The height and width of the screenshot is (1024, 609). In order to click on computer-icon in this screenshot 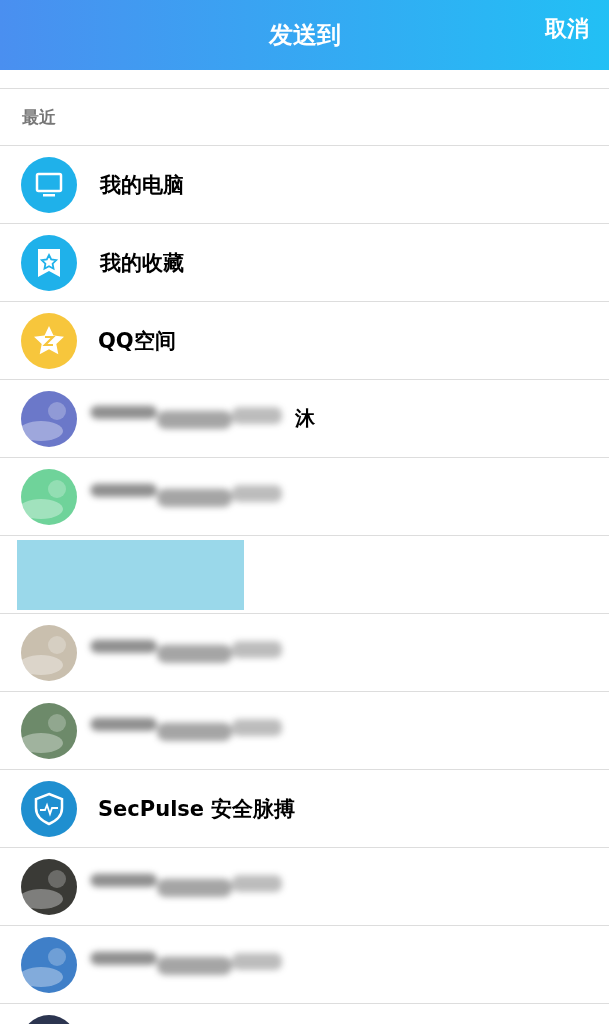, I will do `click(49, 184)`.